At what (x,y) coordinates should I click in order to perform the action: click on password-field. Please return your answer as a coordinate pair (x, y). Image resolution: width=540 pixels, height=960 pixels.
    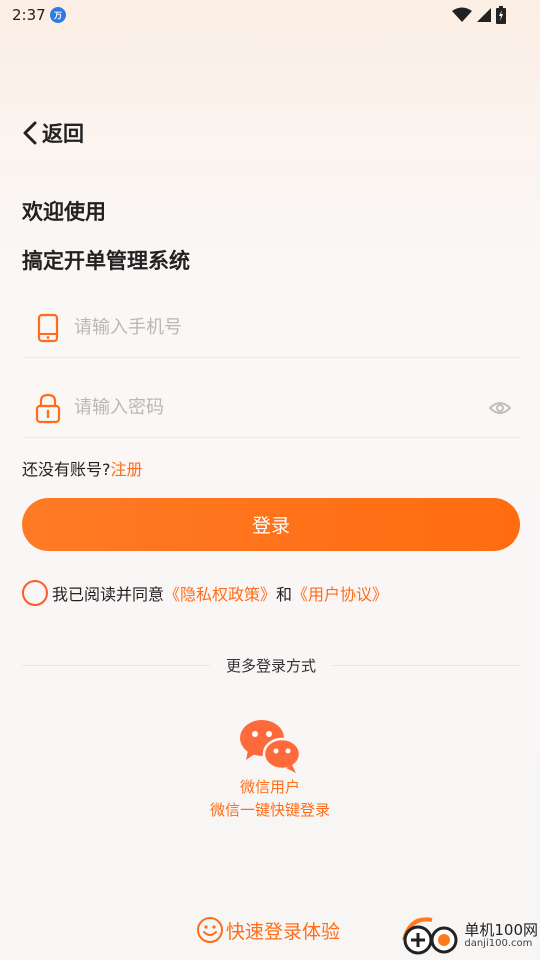
    Looking at the image, I should click on (271, 408).